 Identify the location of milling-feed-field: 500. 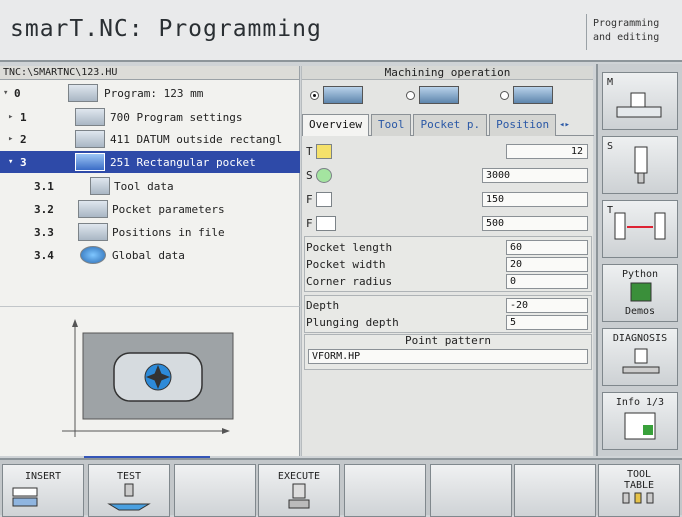
(535, 223).